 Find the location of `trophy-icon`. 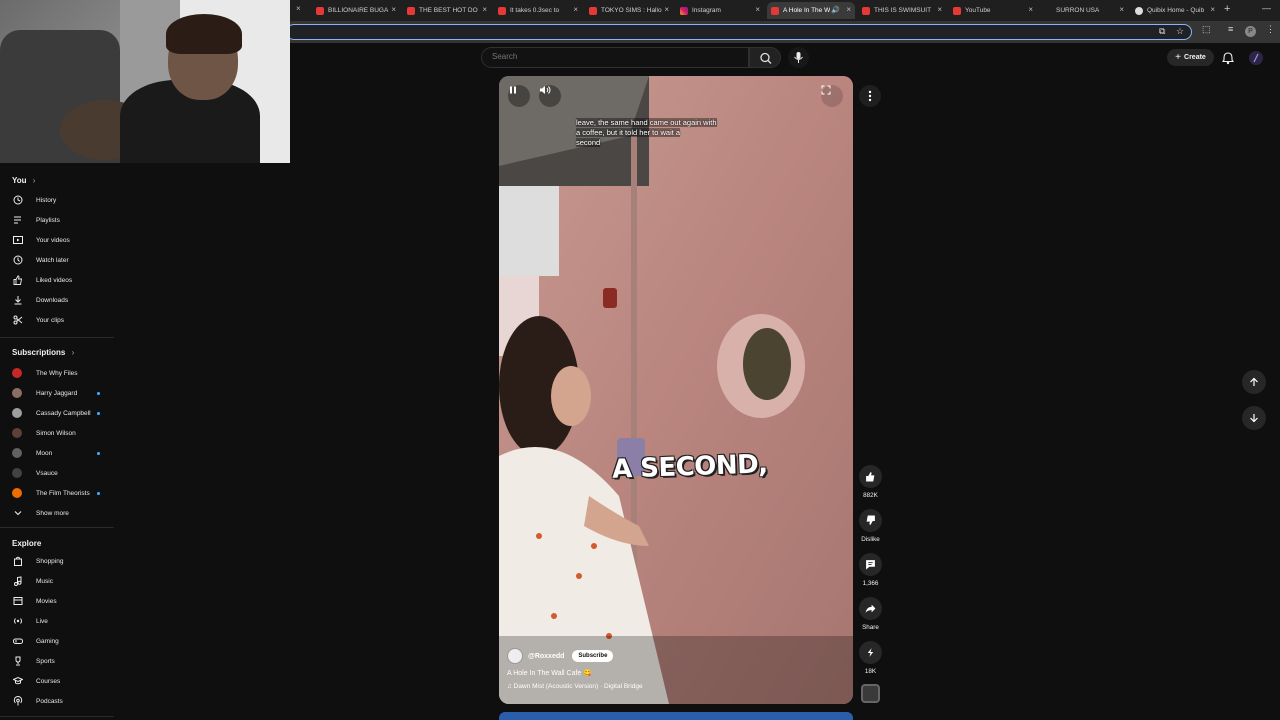

trophy-icon is located at coordinates (18, 661).